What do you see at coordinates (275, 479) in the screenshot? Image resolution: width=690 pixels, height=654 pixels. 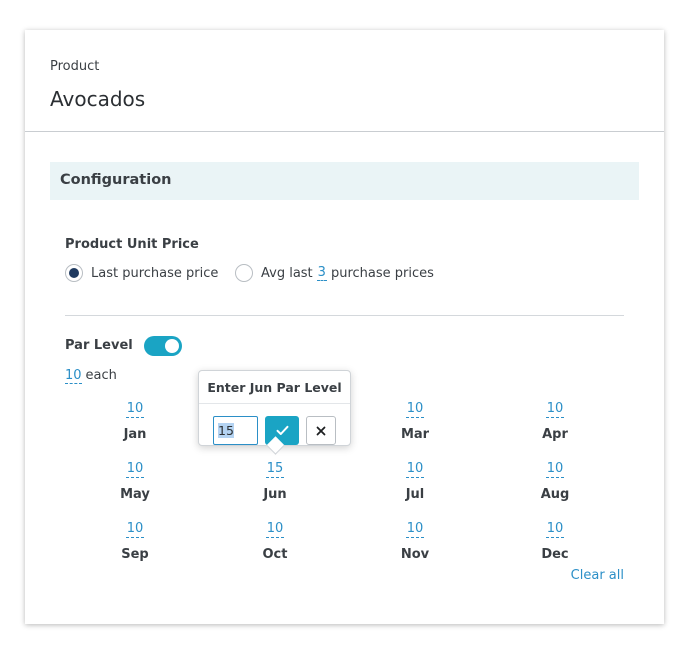 I see `month-cell-jun: 15 Jun` at bounding box center [275, 479].